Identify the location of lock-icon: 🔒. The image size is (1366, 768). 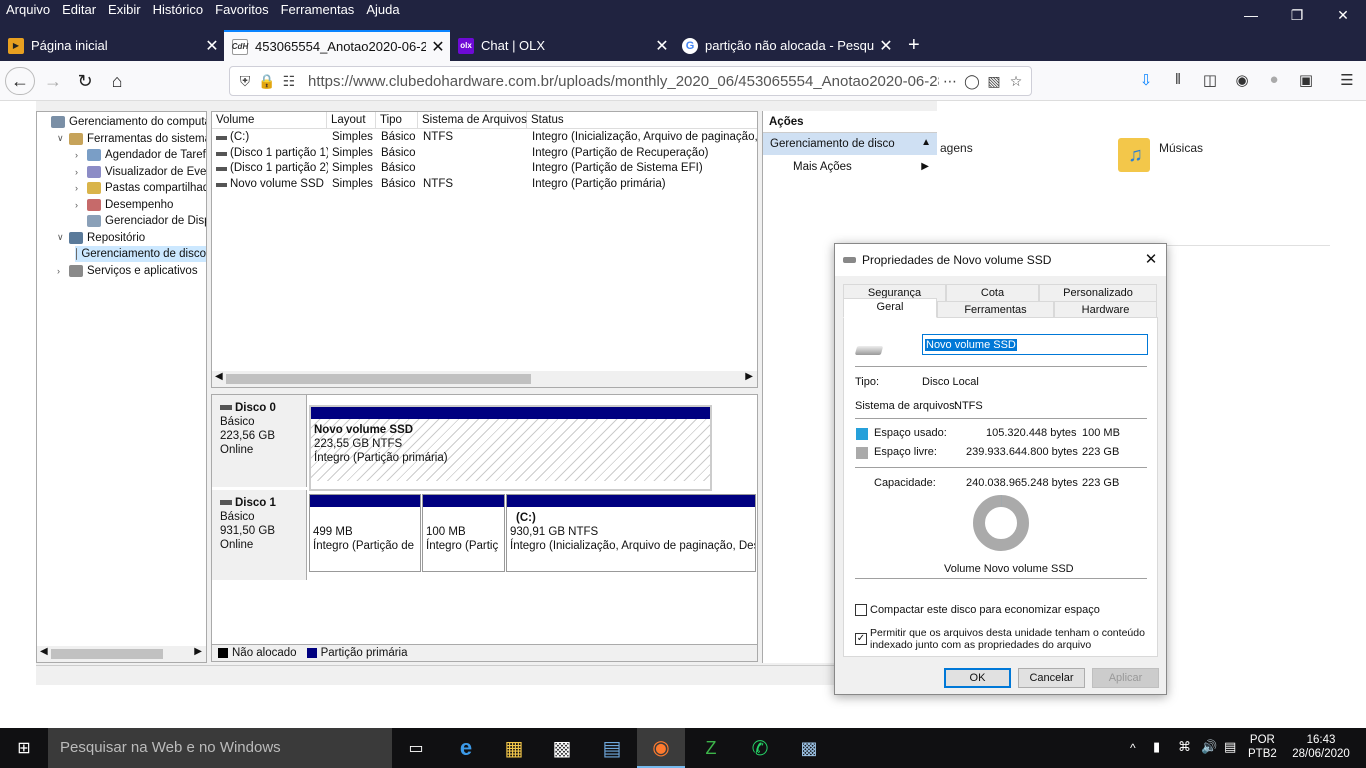
(267, 81).